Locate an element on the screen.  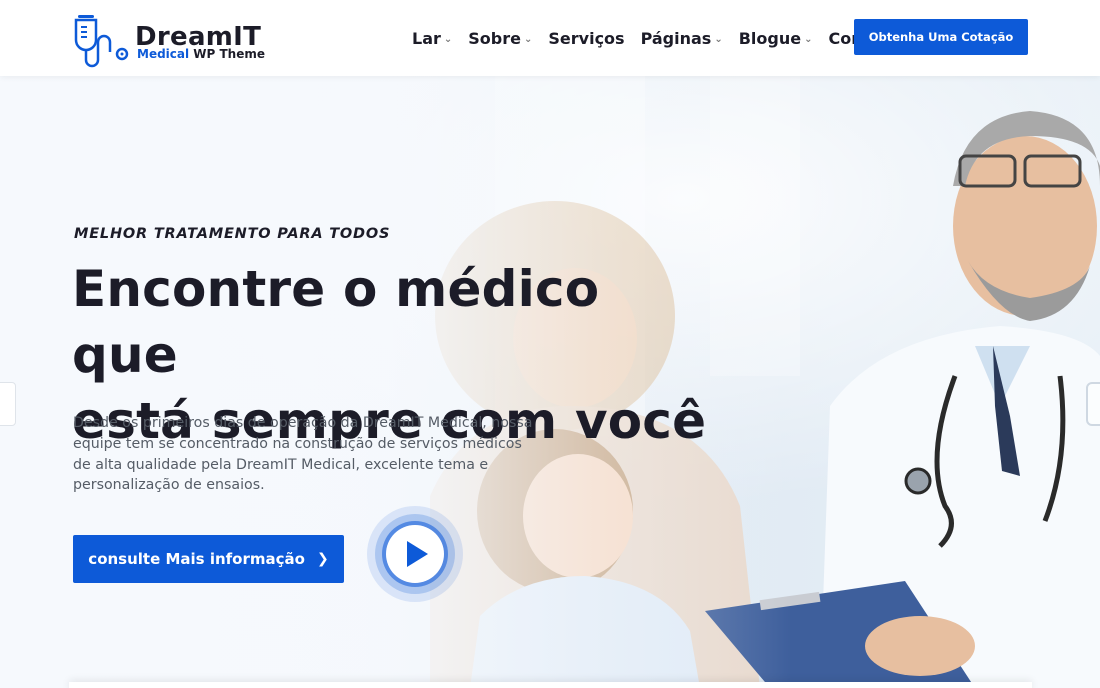
features-card-top is located at coordinates (550, 685).